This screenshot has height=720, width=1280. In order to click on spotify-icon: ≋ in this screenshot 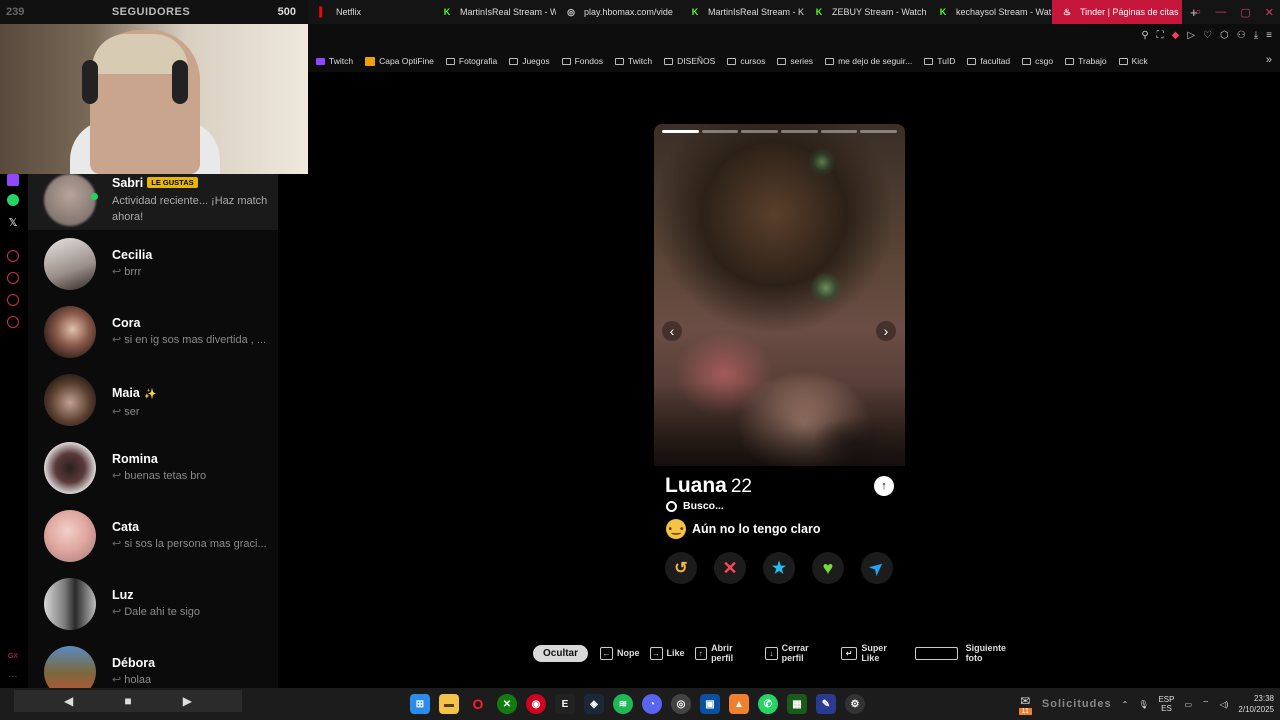, I will do `click(623, 704)`.